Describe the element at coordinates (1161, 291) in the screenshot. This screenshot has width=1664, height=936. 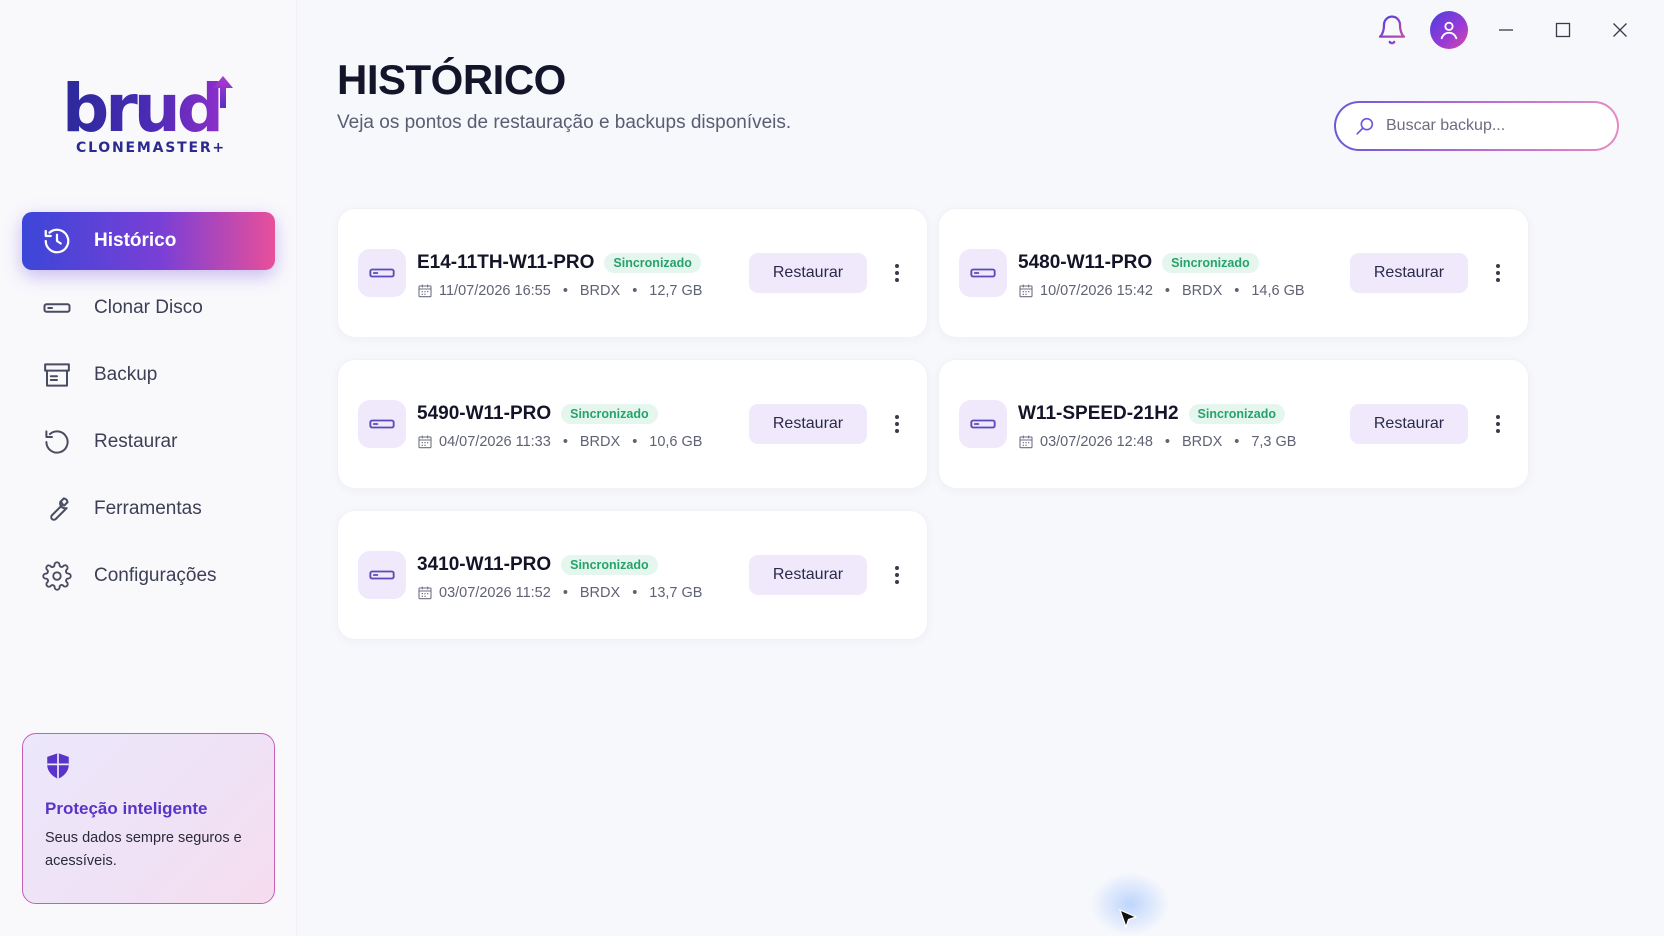
I see `card-meta: 10/07/2026 15:42 • BRDX • 14,6 GB` at that location.